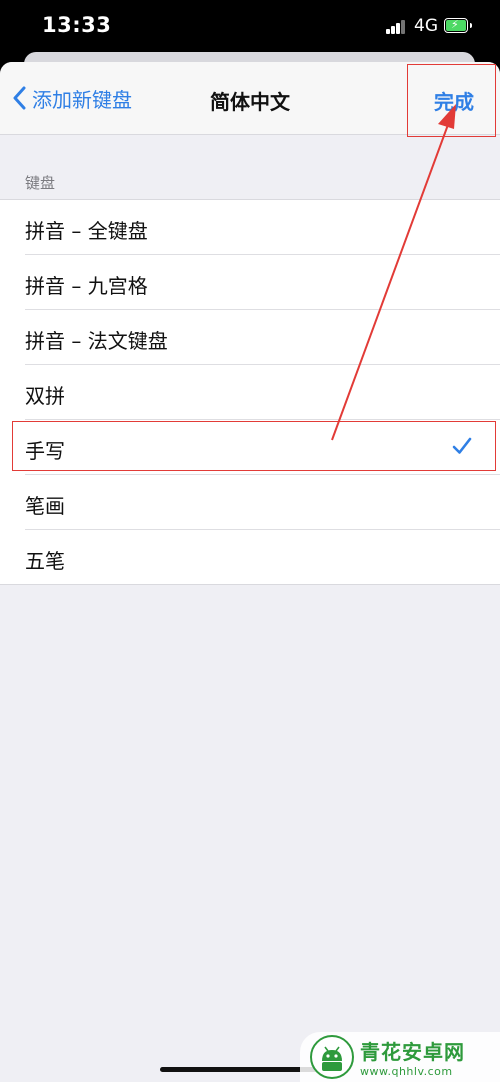 The image size is (500, 1082). I want to click on section-header: 键盘, so click(40, 183).